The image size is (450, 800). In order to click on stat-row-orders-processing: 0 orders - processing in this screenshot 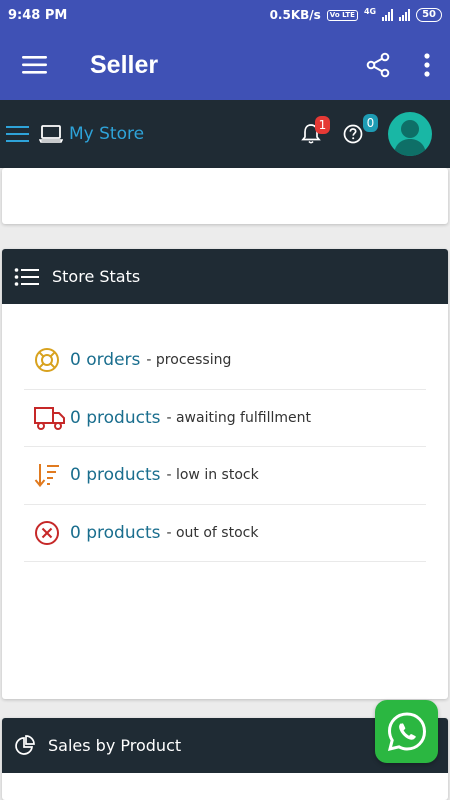, I will do `click(225, 361)`.